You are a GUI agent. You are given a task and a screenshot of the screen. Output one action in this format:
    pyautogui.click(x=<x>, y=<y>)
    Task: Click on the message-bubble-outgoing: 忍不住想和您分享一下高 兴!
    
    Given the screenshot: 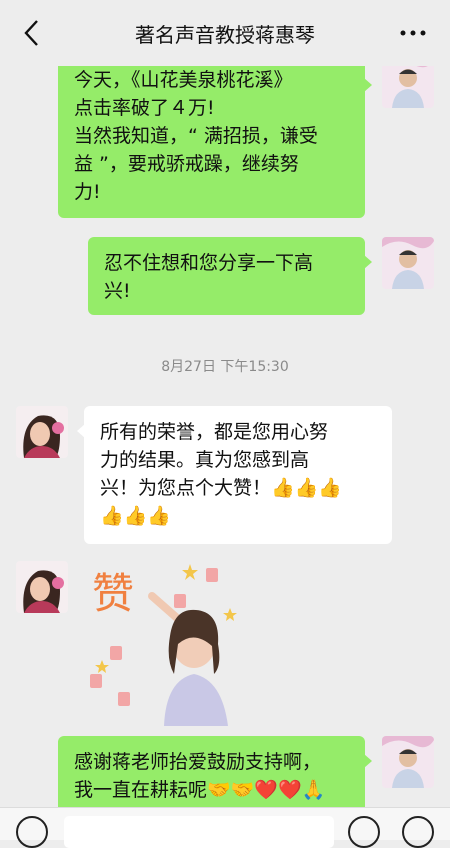 What is the action you would take?
    pyautogui.click(x=230, y=276)
    